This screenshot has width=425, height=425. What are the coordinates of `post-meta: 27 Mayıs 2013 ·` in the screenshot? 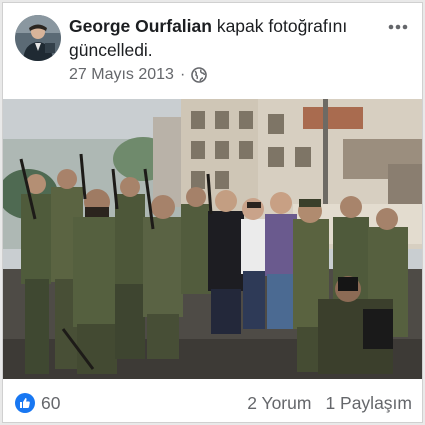 It's located at (138, 75).